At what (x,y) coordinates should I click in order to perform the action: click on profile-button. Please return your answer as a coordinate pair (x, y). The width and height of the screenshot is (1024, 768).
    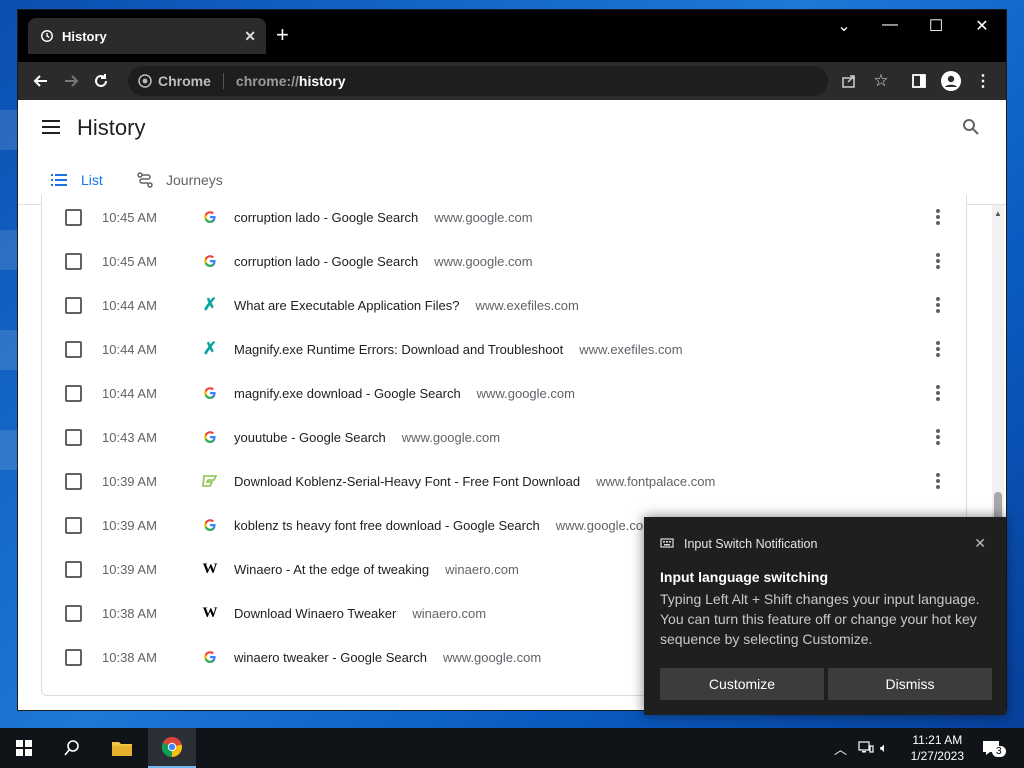
    Looking at the image, I should click on (951, 81).